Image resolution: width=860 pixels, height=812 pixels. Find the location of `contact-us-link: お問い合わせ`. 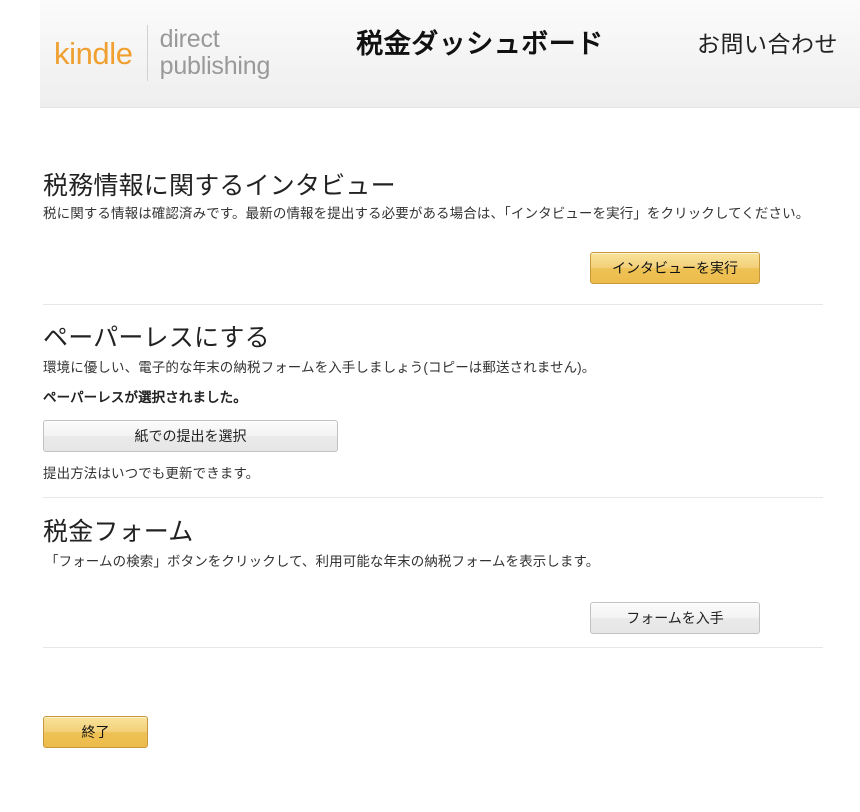

contact-us-link: お問い合わせ is located at coordinates (767, 42).